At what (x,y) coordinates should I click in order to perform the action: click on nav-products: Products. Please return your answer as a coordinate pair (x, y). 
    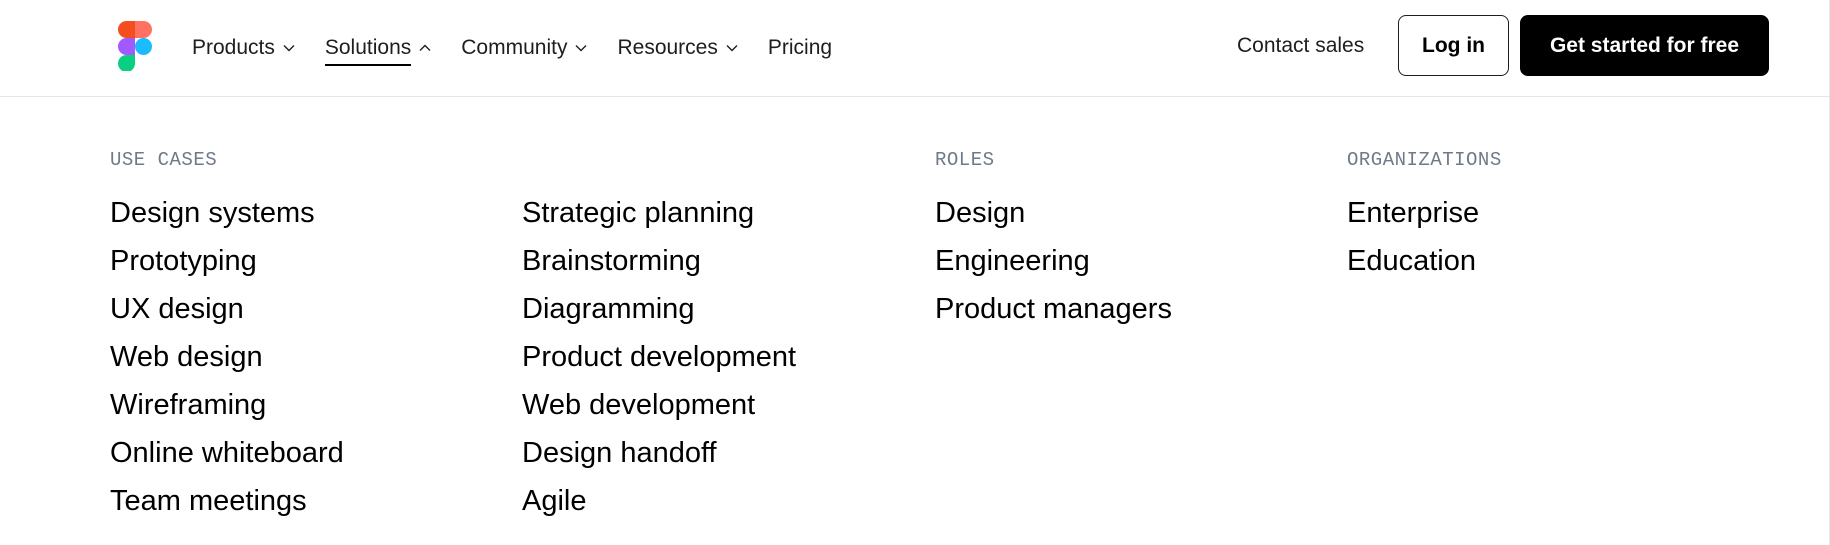
    Looking at the image, I should click on (243, 48).